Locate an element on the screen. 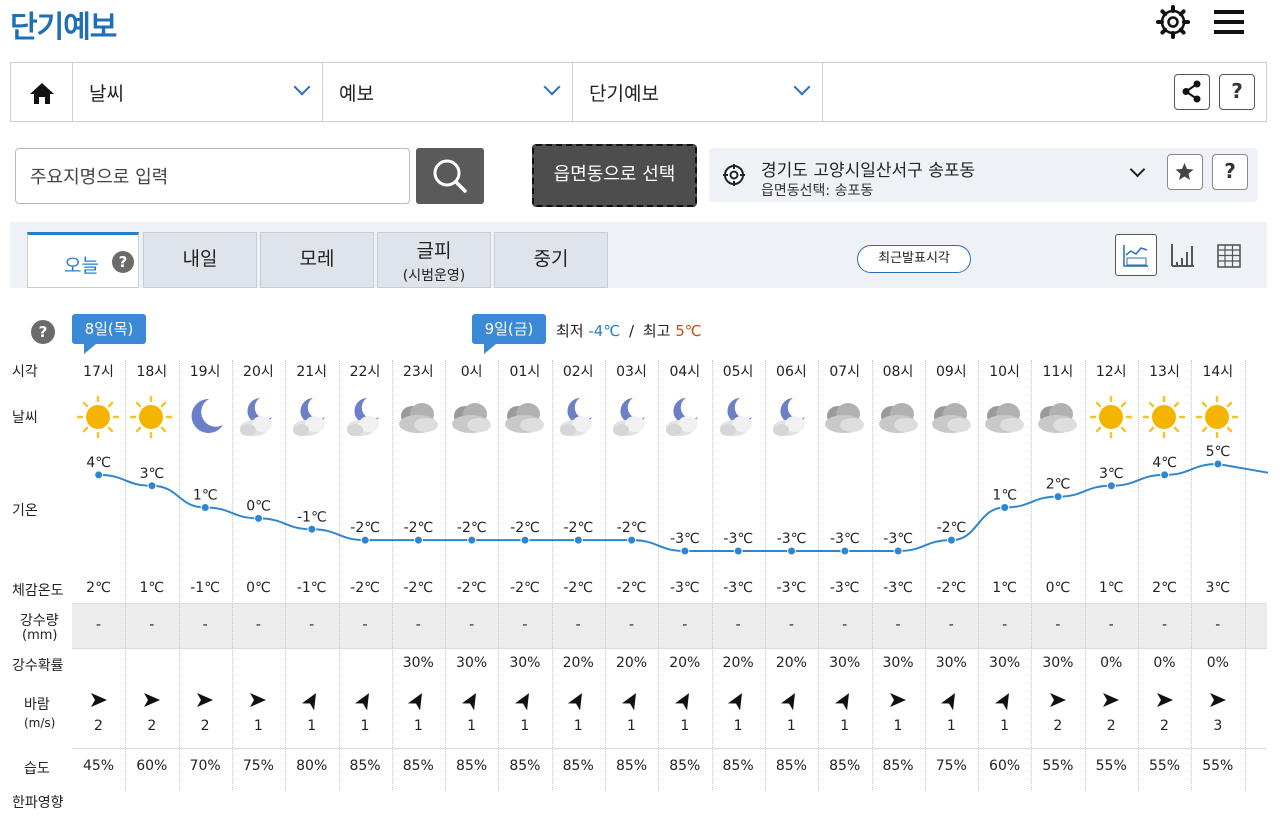  tab-day-after: 모레 is located at coordinates (317, 260).